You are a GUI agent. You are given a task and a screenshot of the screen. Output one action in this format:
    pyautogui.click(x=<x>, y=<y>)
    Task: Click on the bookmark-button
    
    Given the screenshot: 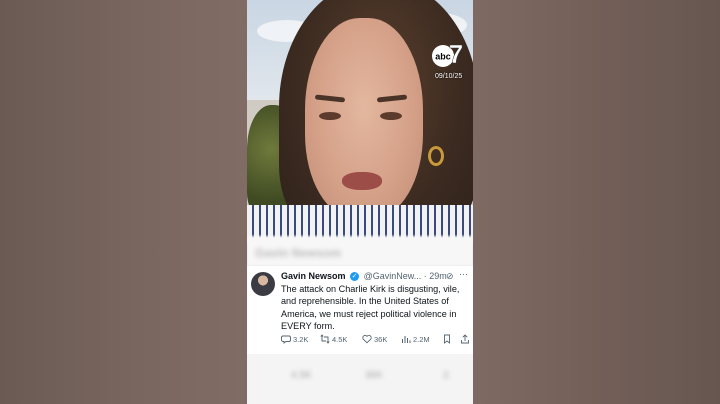 What is the action you would take?
    pyautogui.click(x=447, y=339)
    